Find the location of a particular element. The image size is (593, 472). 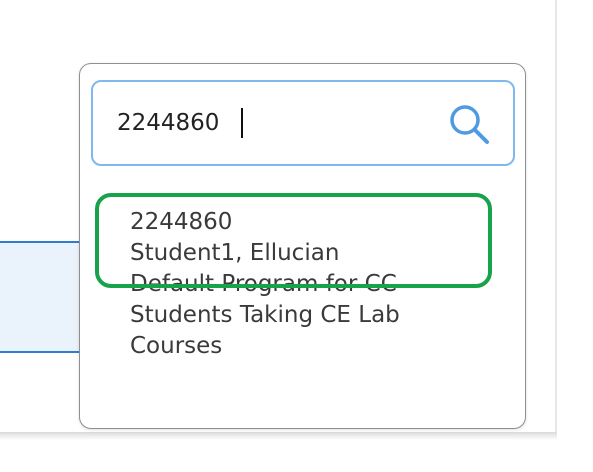

panel-divider is located at coordinates (556, 219).